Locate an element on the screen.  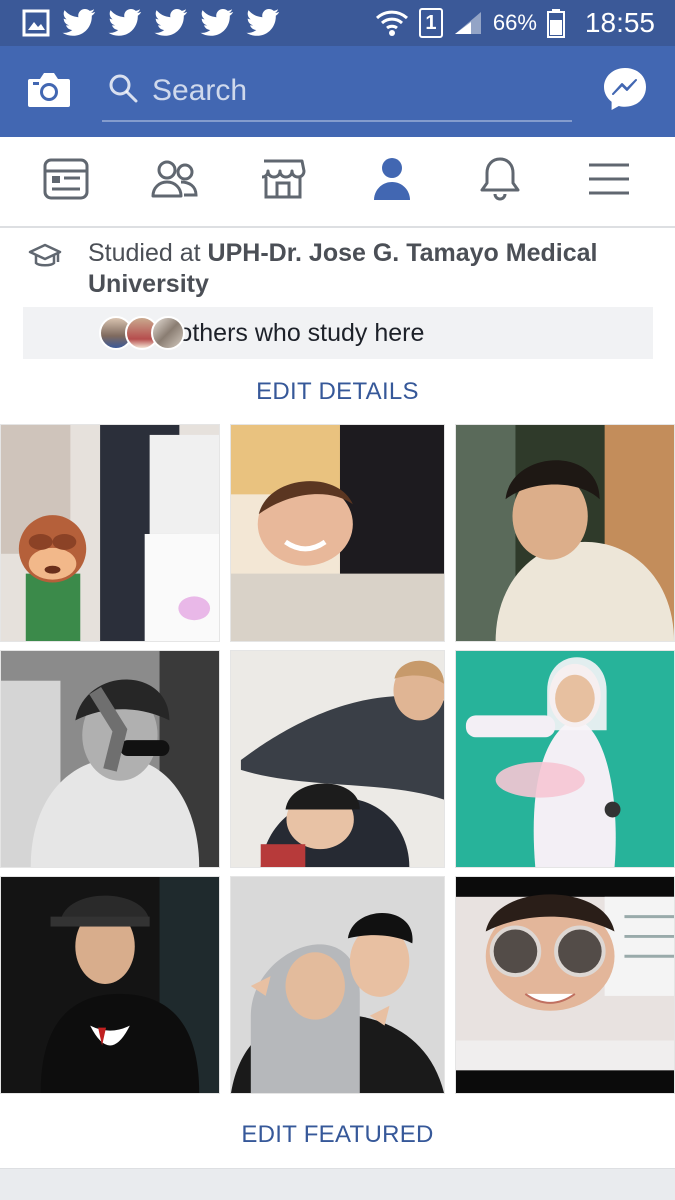
profile-icon is located at coordinates (392, 181).